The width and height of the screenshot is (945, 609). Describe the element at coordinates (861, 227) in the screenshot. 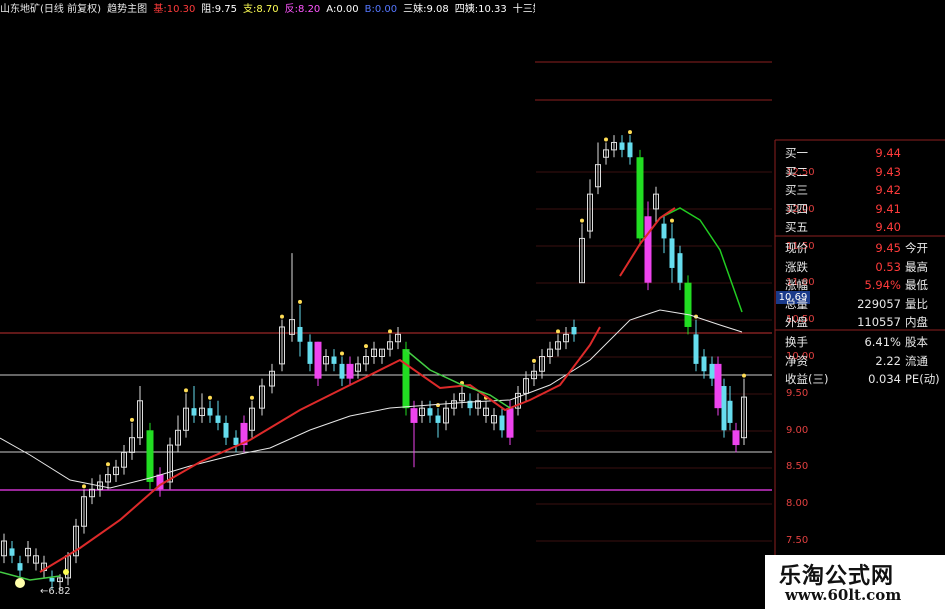

I see `quote-row: 买五 9.40` at that location.